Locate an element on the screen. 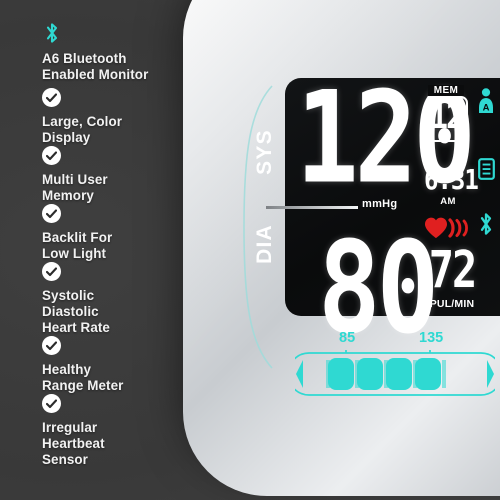 Image resolution: width=500 pixels, height=500 pixels. unit-label: mmHg is located at coordinates (380, 204).